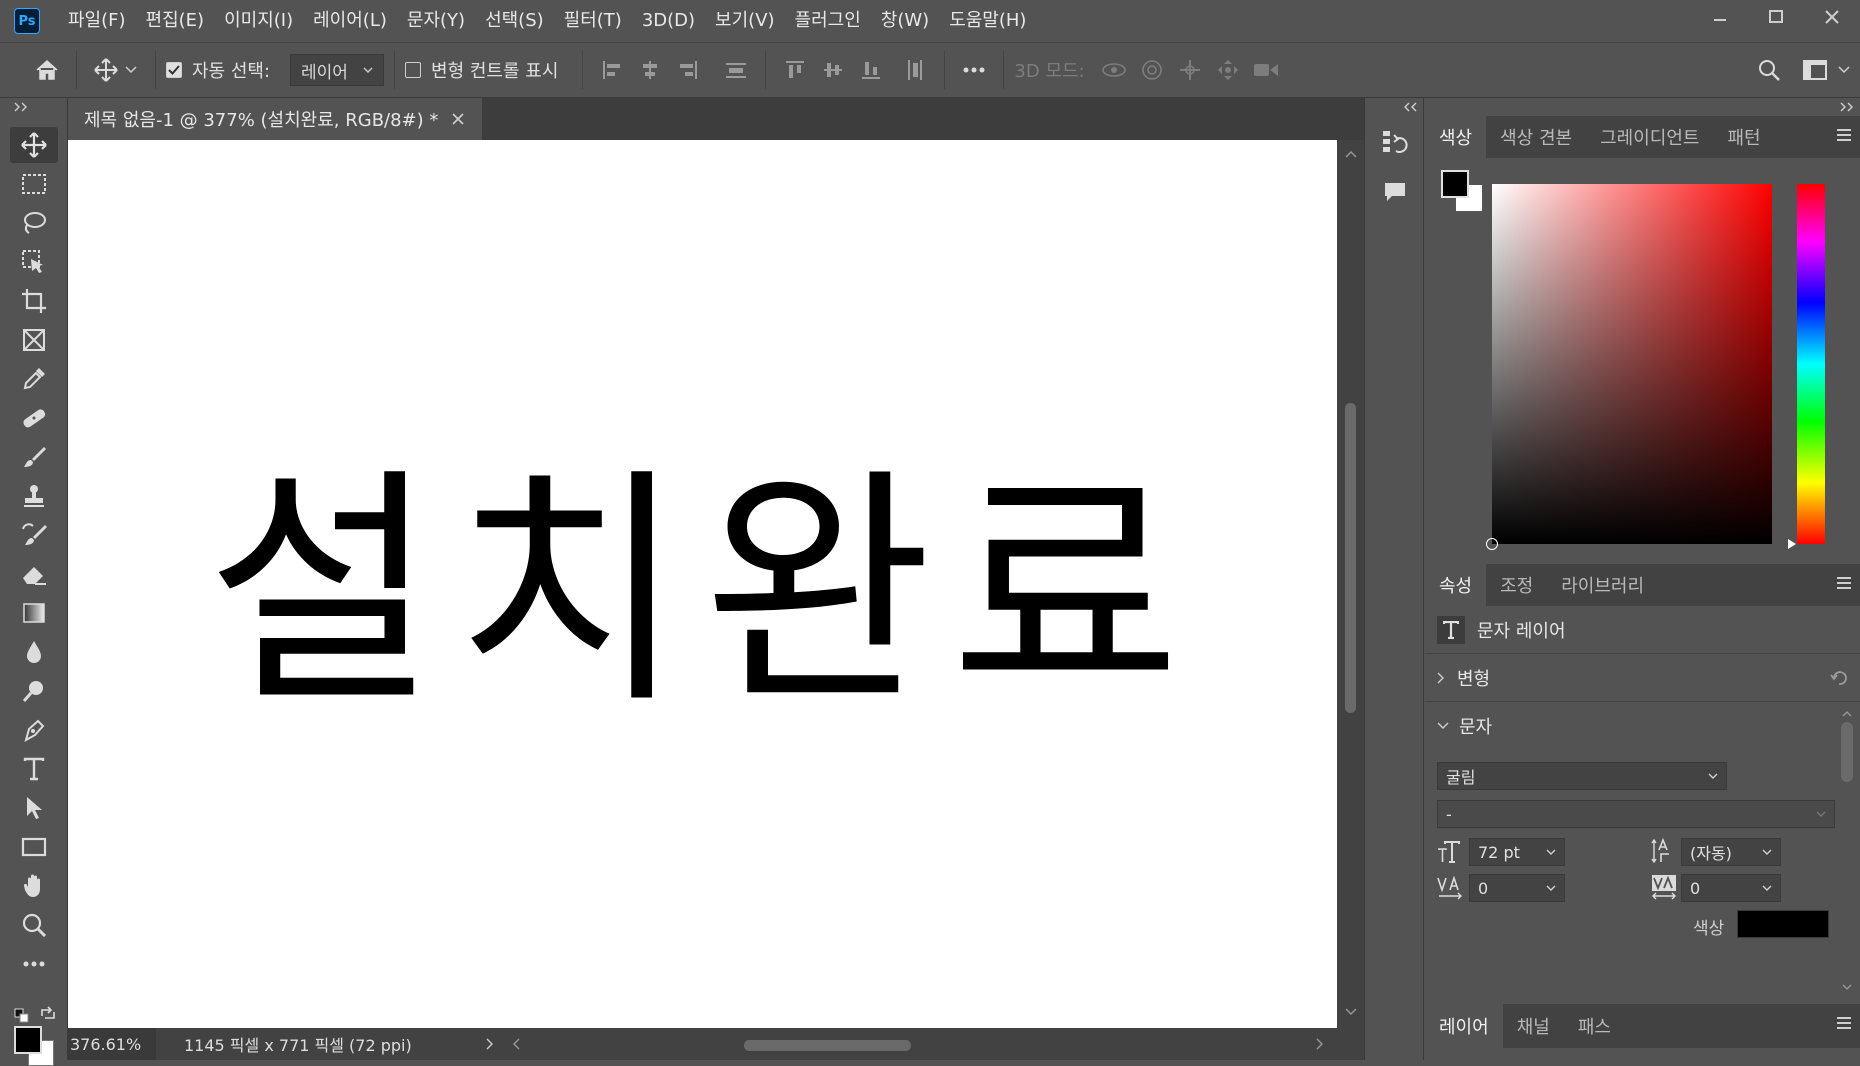  What do you see at coordinates (490, 1044) in the screenshot?
I see `chevron-right-icon` at bounding box center [490, 1044].